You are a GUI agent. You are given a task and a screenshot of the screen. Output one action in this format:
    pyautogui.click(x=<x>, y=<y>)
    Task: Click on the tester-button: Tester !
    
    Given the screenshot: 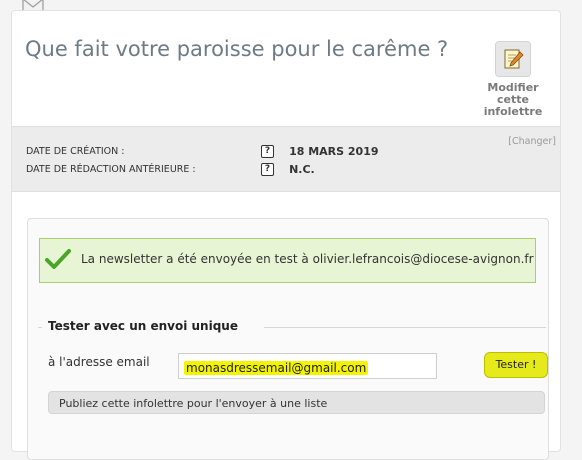 What is the action you would take?
    pyautogui.click(x=516, y=365)
    